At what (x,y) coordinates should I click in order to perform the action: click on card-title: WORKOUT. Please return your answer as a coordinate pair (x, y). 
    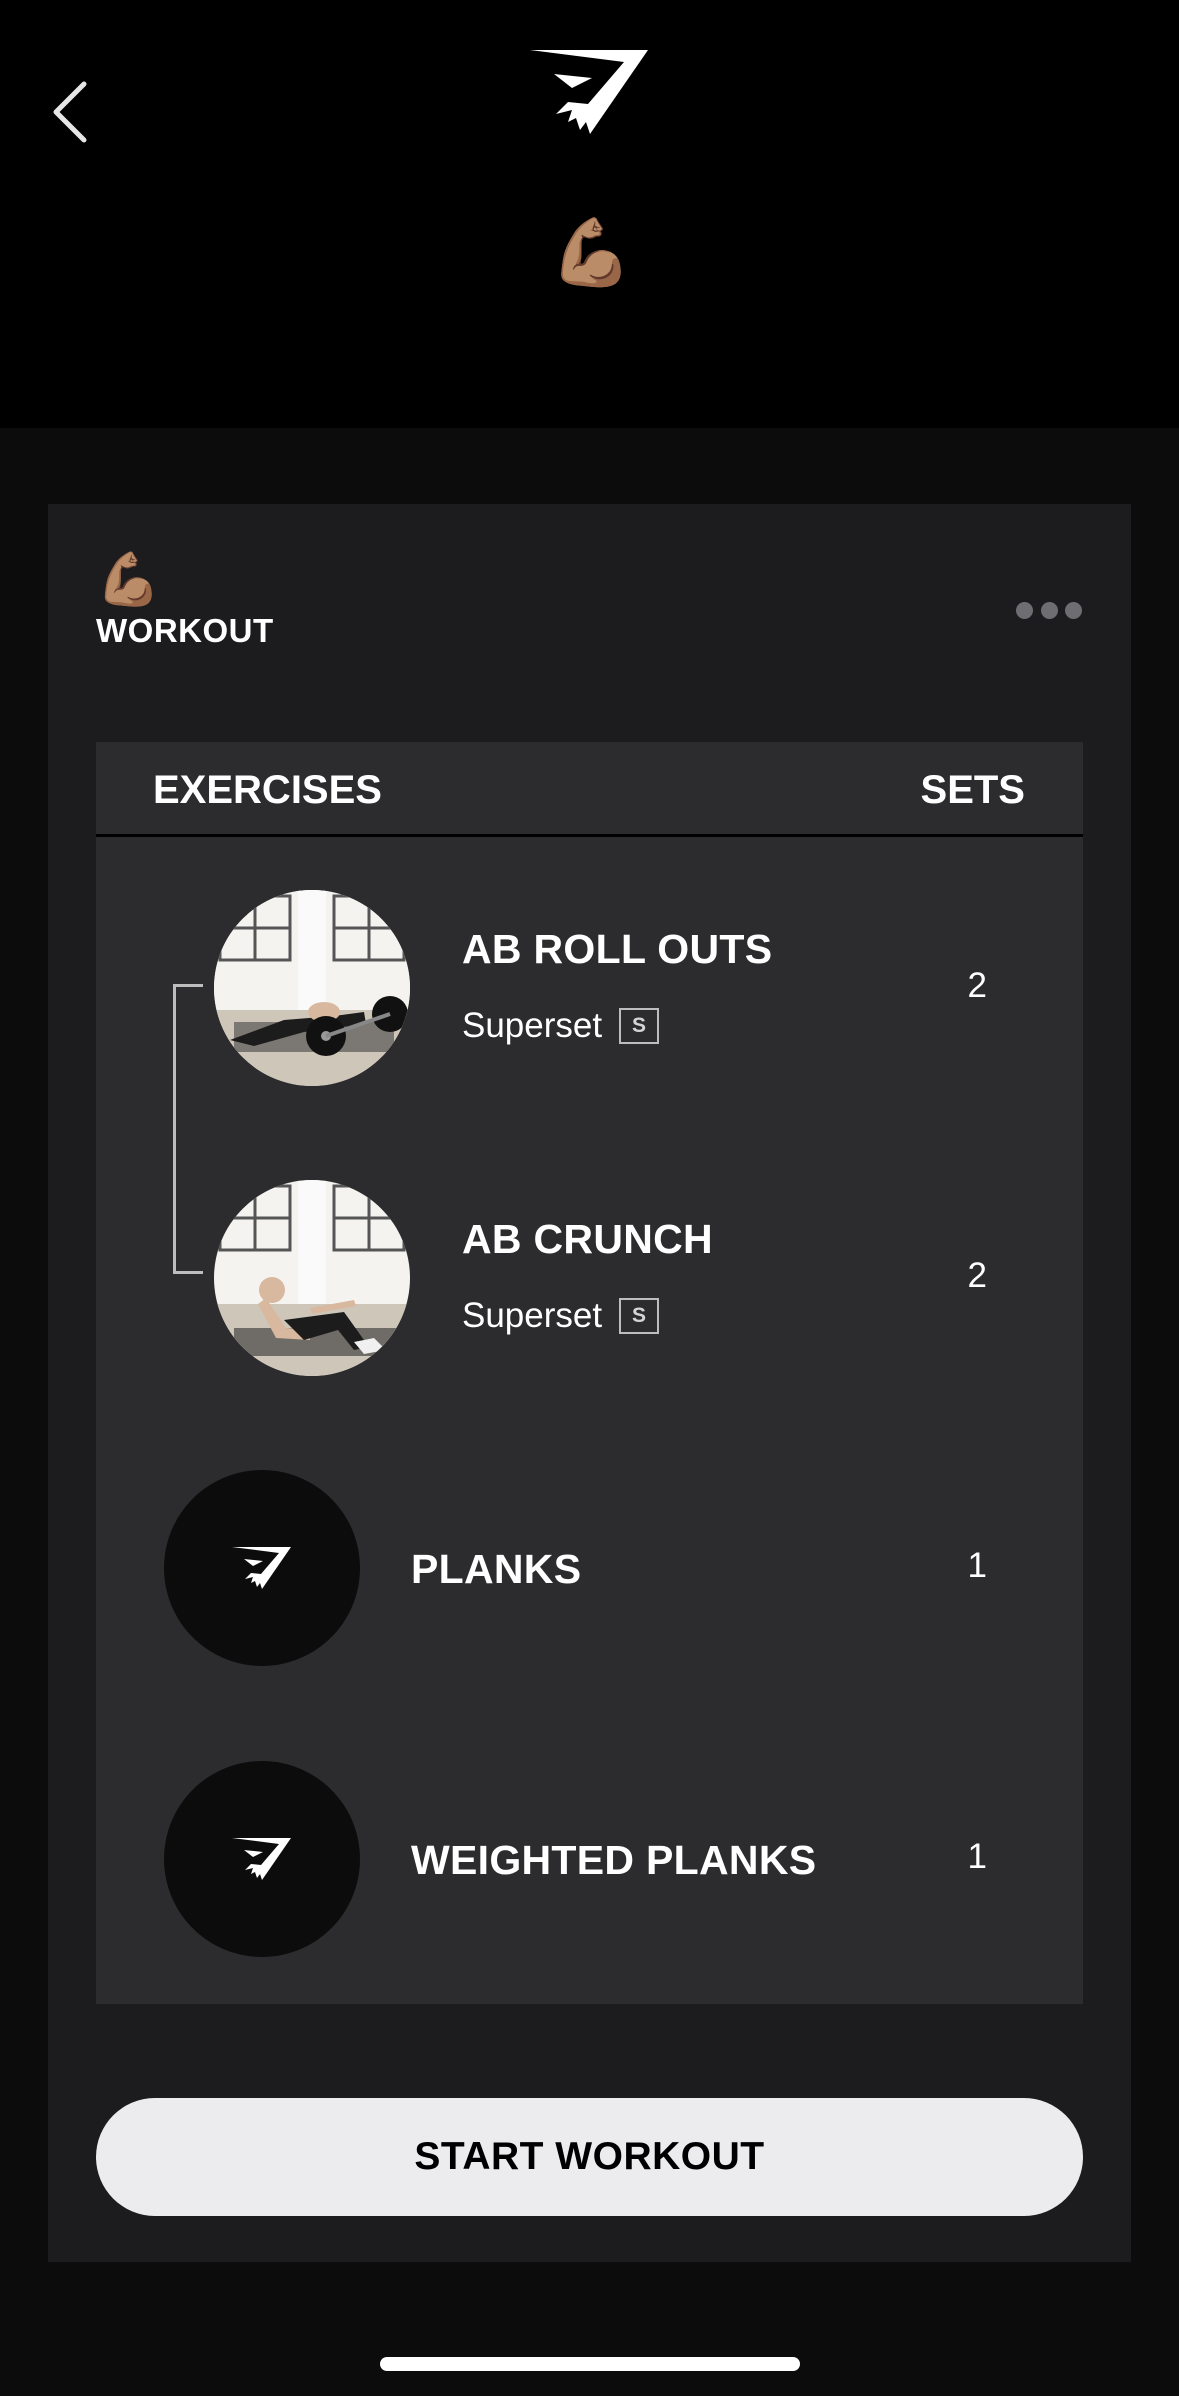
    Looking at the image, I should click on (185, 630).